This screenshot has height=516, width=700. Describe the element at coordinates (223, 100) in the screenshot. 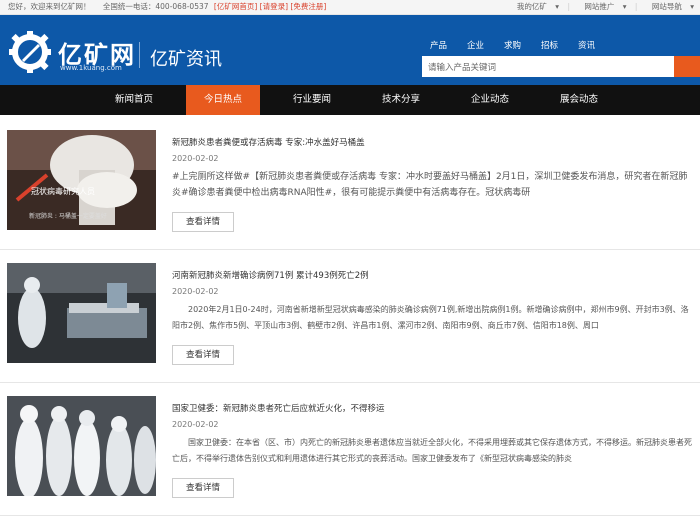

I see `nav-item-hot-today: 今日热点` at that location.